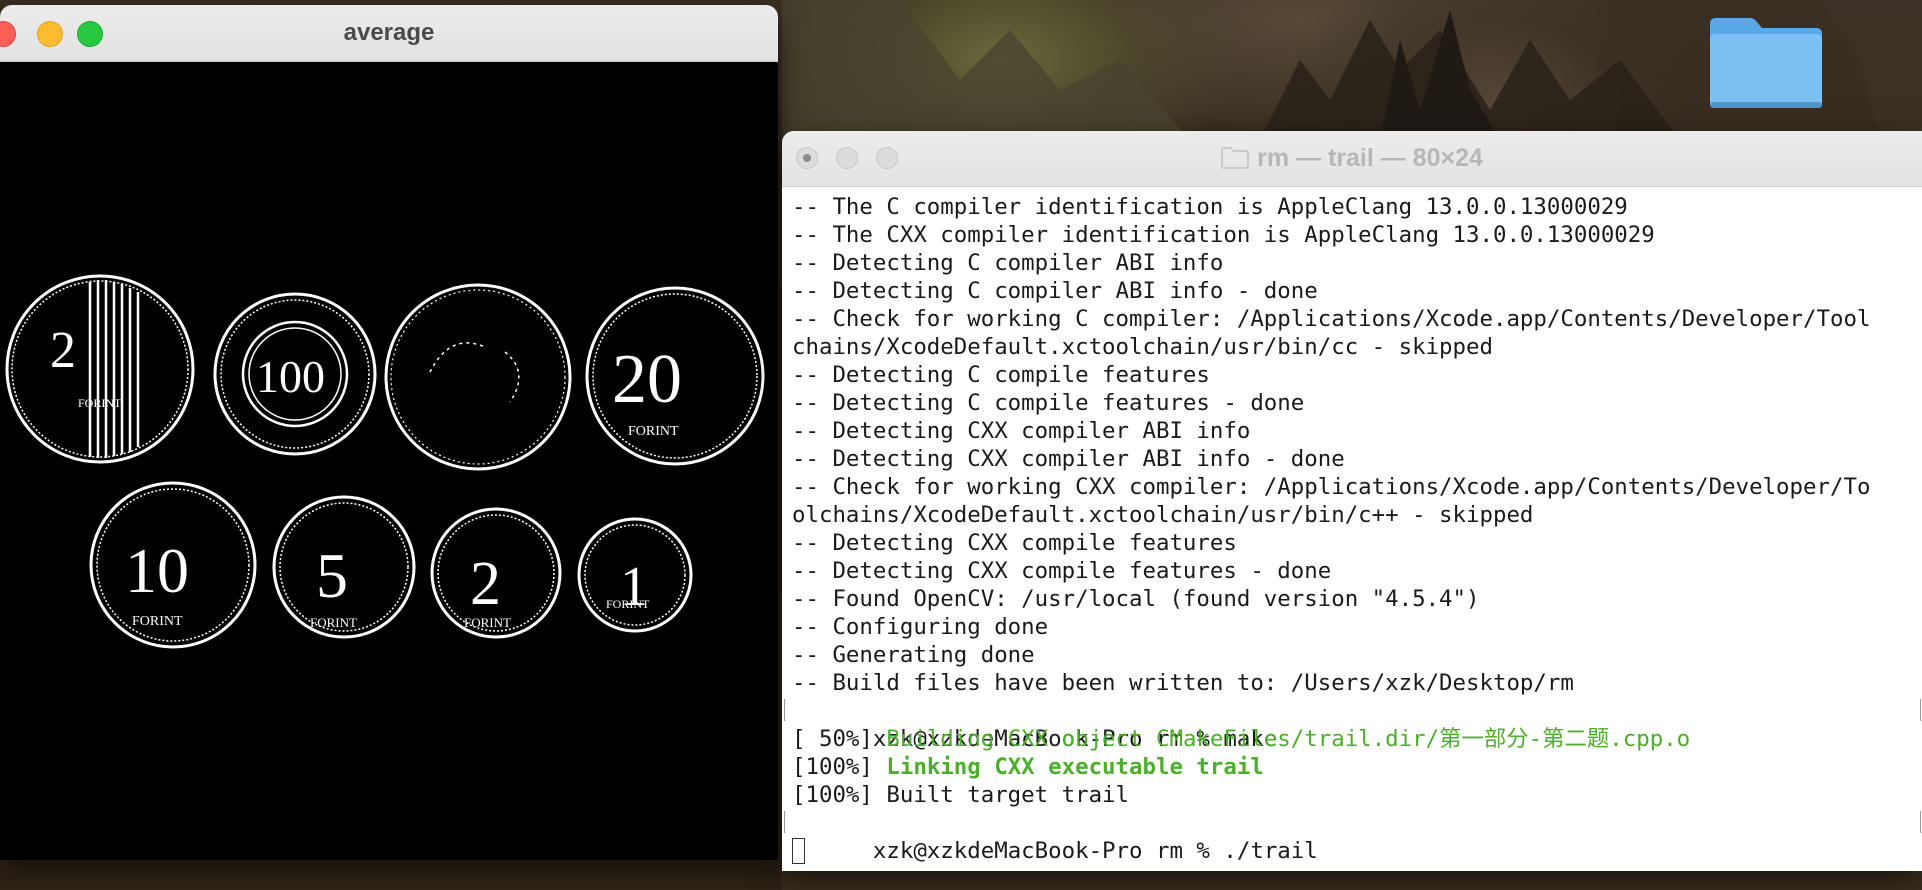 The height and width of the screenshot is (890, 1922). Describe the element at coordinates (290, 376) in the screenshot. I see `svg-text: 100` at that location.